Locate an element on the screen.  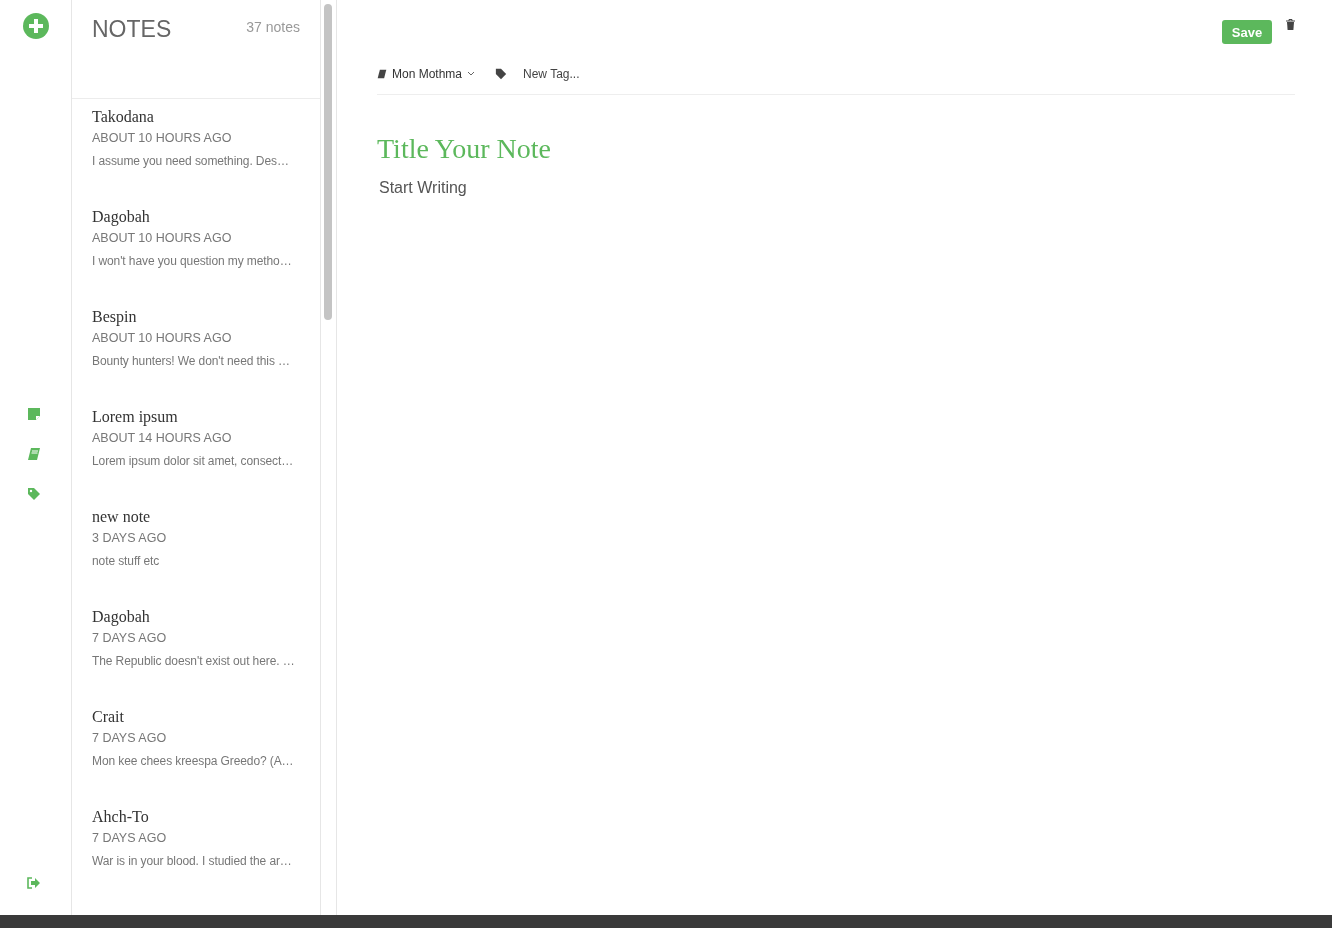
add-icon is located at coordinates (35, 26).